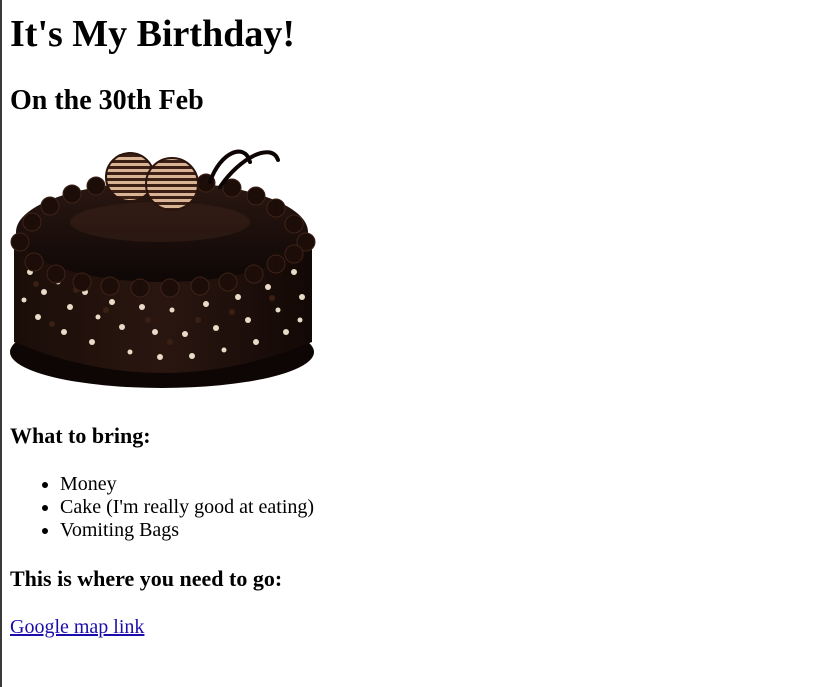 This screenshot has width=823, height=687. What do you see at coordinates (77, 627) in the screenshot?
I see `google-map-link: Google map link` at bounding box center [77, 627].